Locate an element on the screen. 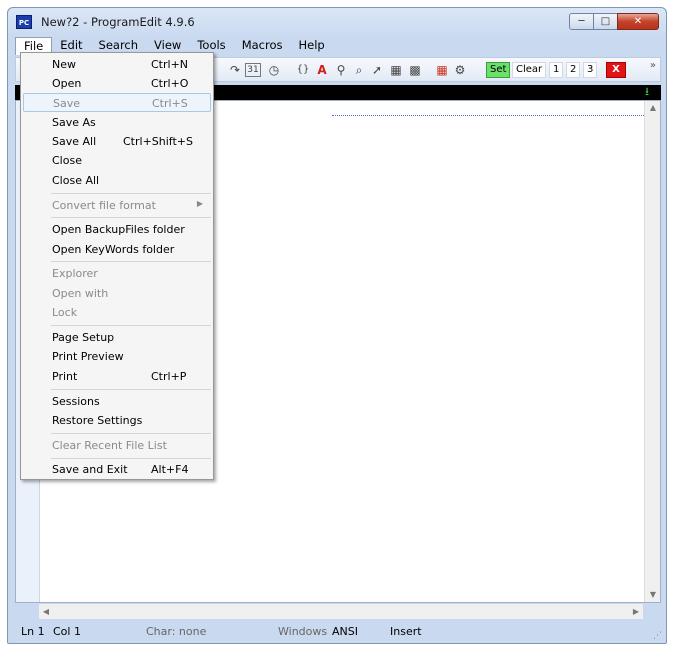  menu-item-save-all: Save All Ctrl+Shift+S is located at coordinates (117, 141).